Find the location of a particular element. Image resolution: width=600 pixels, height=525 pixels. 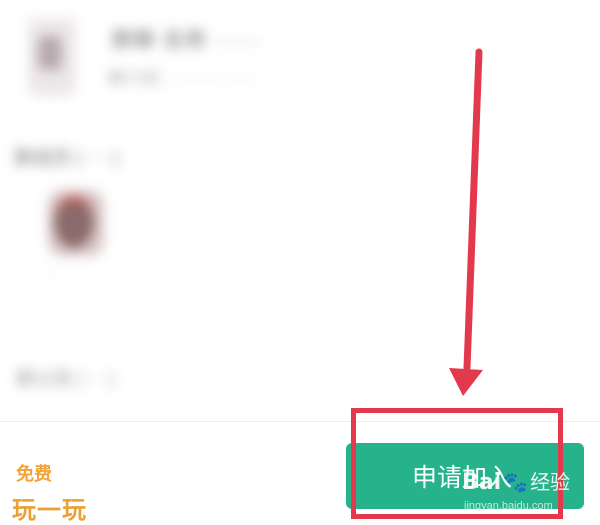

member-name: ······ is located at coordinates (54, 271).